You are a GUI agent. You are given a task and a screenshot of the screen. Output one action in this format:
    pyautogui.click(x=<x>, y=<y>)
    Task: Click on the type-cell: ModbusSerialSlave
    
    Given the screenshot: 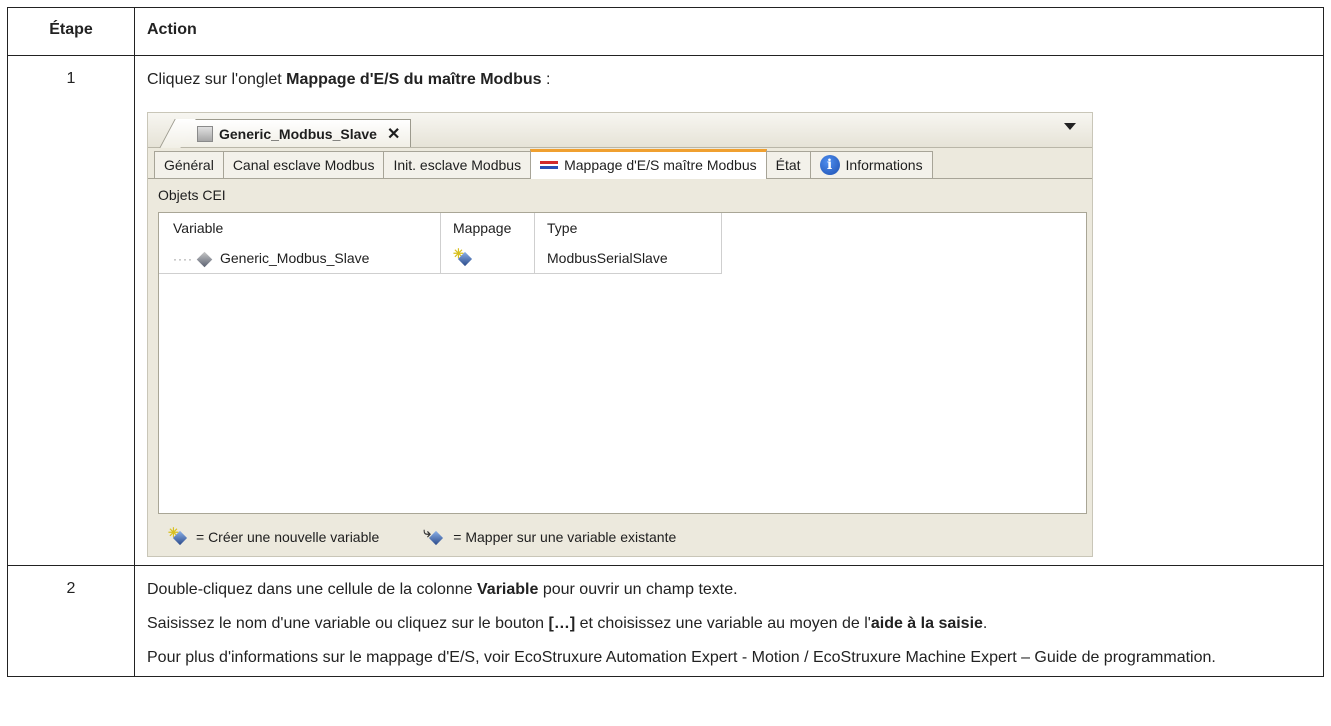 What is the action you would take?
    pyautogui.click(x=628, y=258)
    